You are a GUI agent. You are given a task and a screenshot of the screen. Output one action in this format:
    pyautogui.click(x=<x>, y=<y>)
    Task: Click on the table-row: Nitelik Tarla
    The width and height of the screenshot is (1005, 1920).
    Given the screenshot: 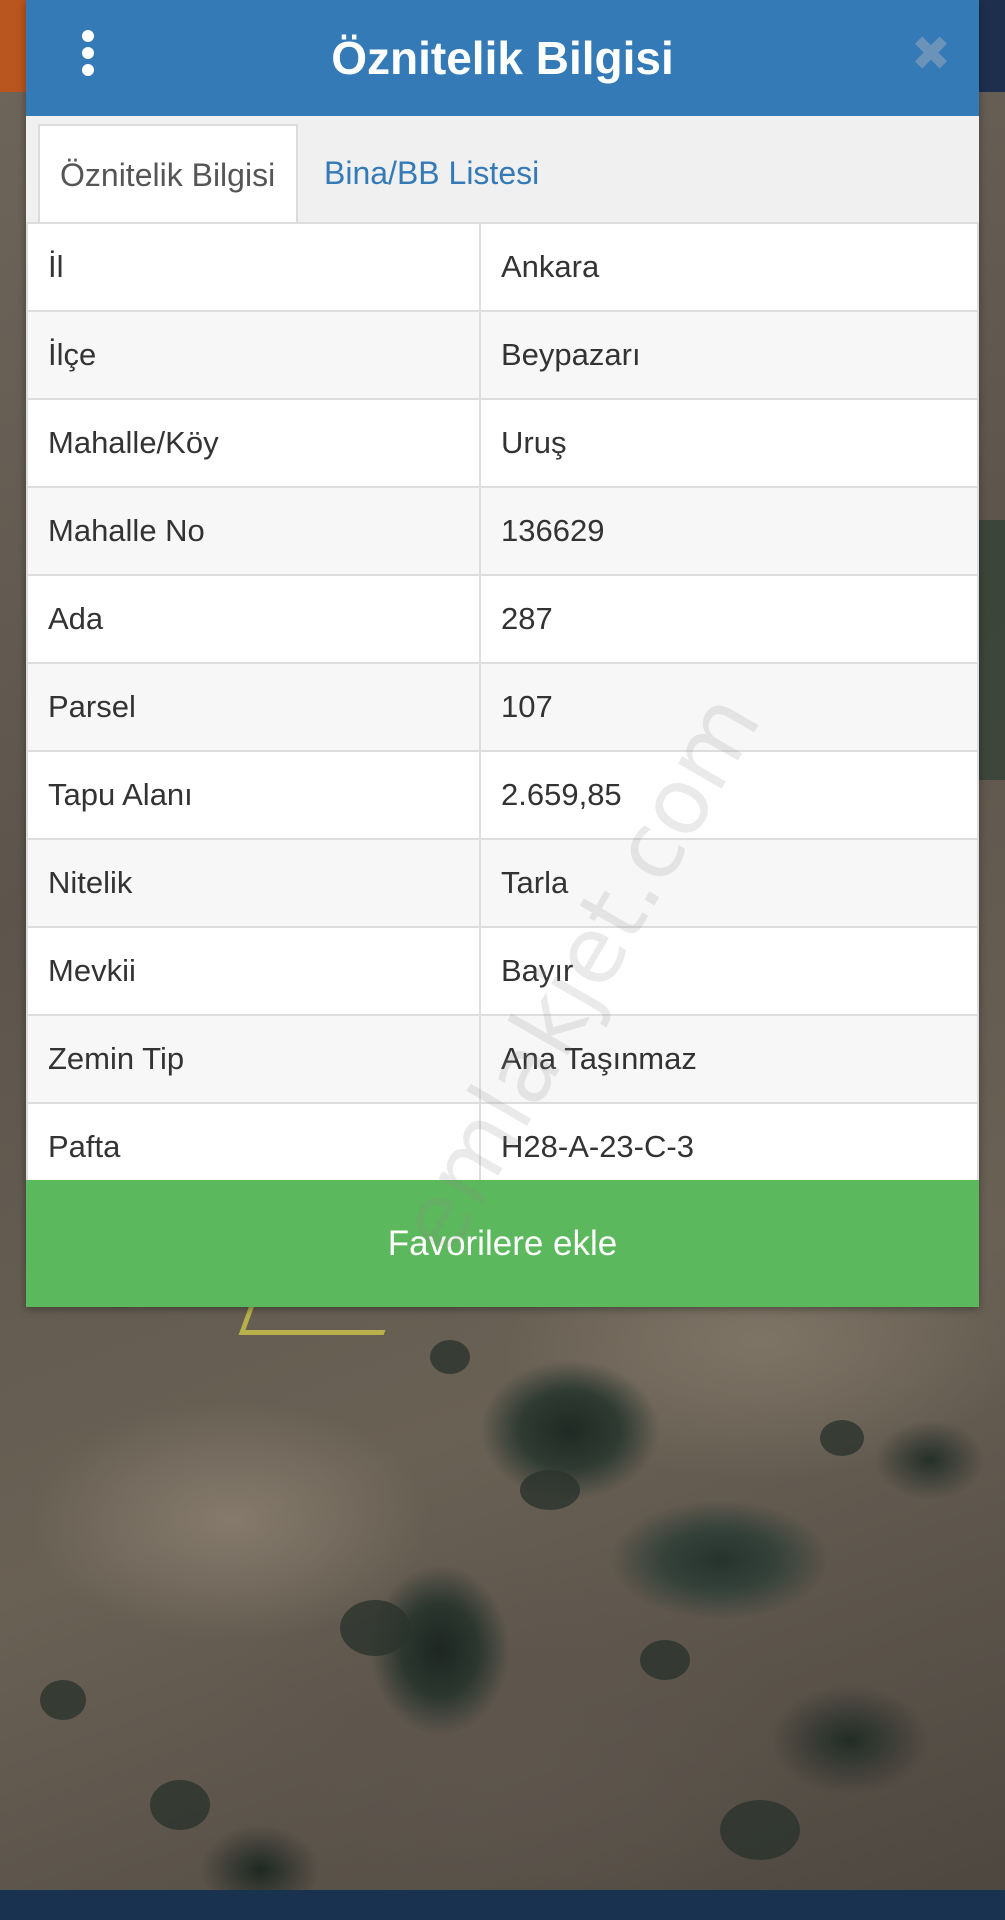 What is the action you would take?
    pyautogui.click(x=502, y=883)
    